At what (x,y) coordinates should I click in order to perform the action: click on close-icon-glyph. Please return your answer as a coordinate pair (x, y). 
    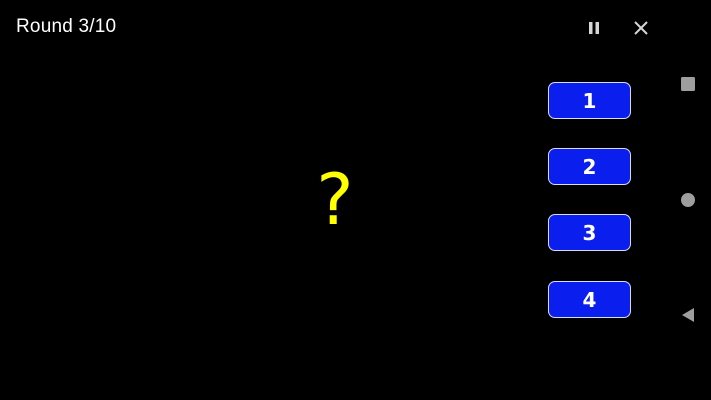
    Looking at the image, I should click on (641, 28).